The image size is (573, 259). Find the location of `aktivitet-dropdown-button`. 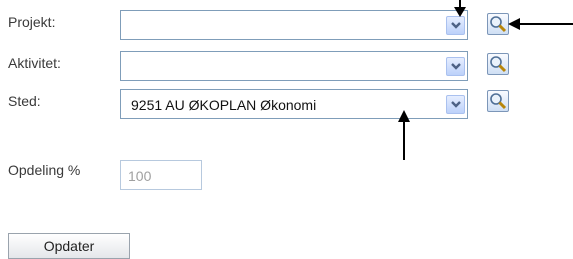

aktivitet-dropdown-button is located at coordinates (455, 66).